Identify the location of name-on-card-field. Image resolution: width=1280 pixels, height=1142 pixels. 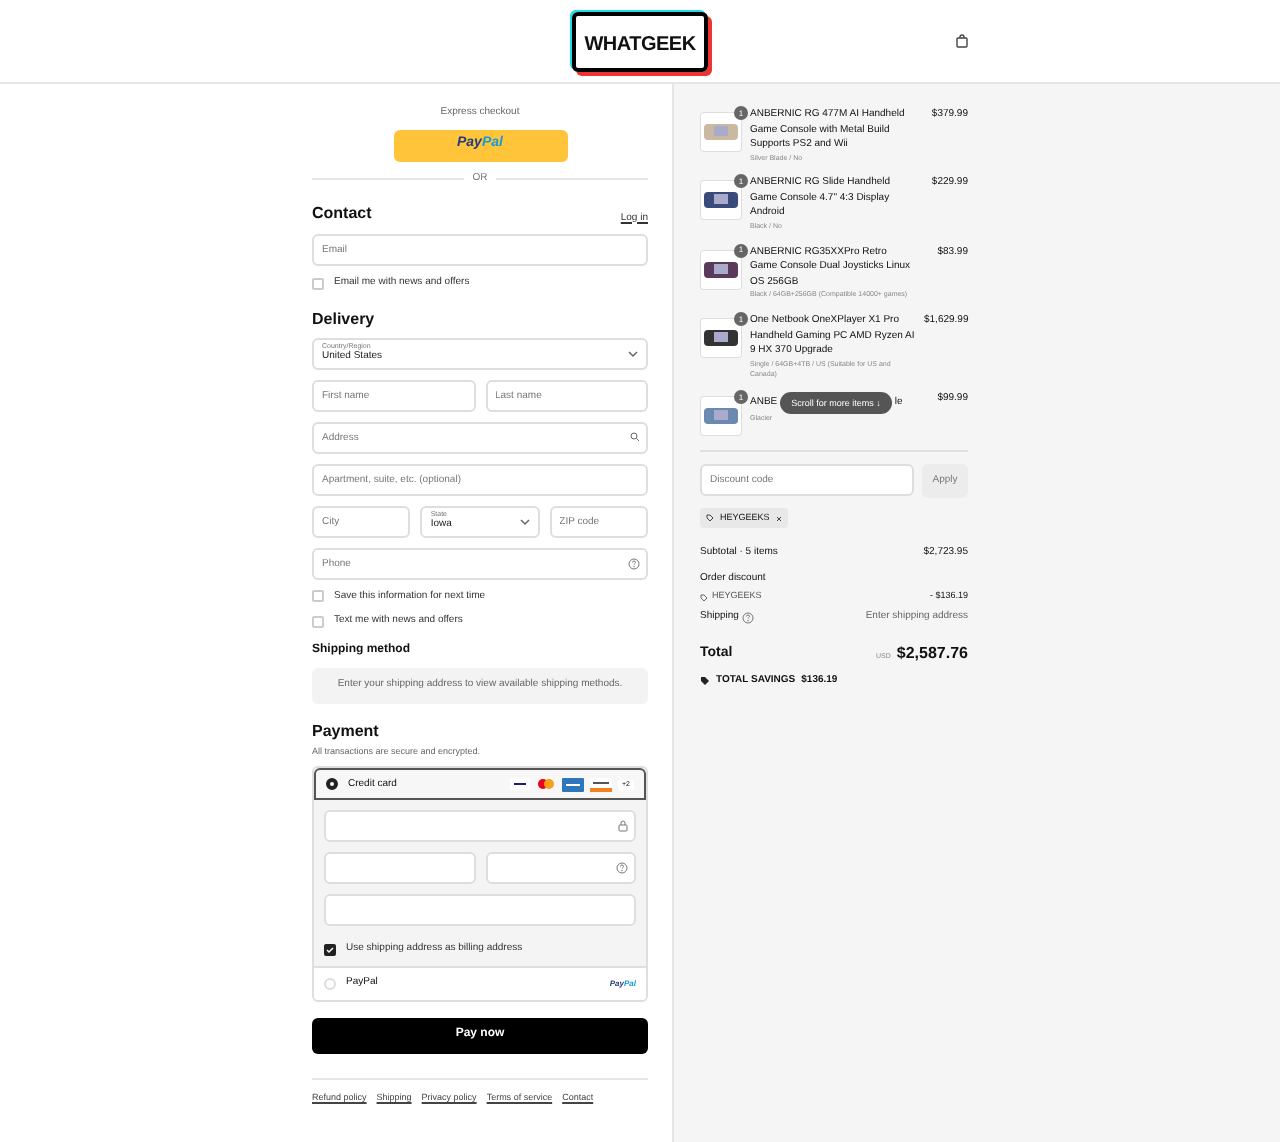
(480, 910).